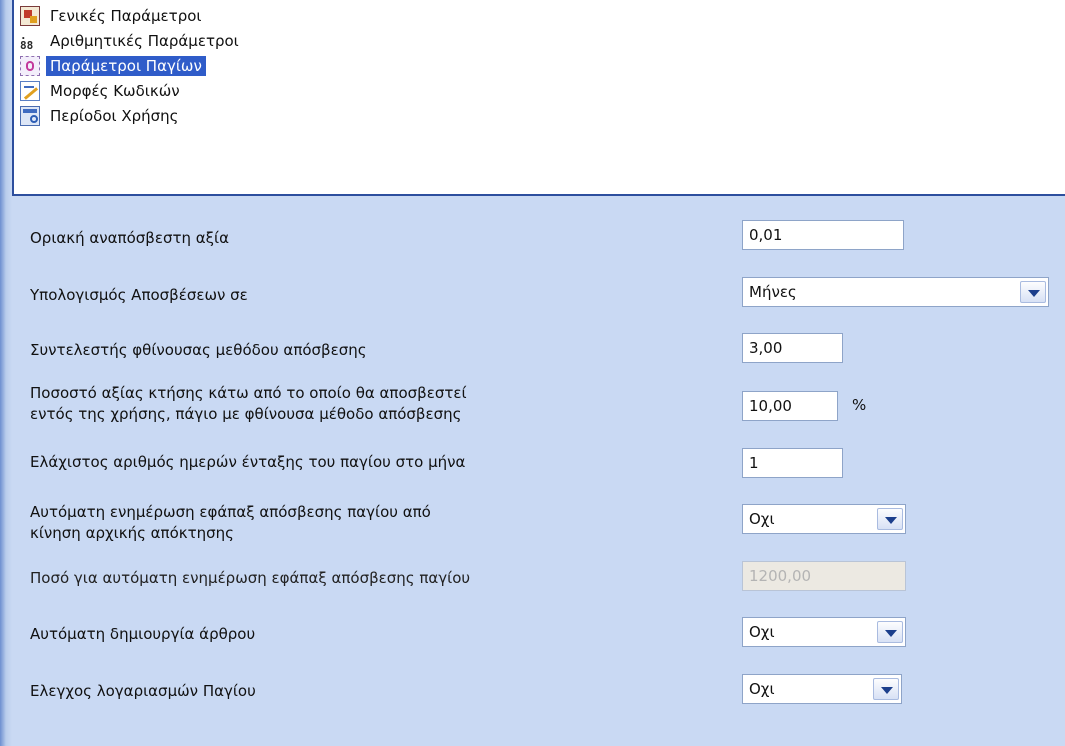 This screenshot has width=1065, height=746. I want to click on code-formats-icon, so click(30, 91).